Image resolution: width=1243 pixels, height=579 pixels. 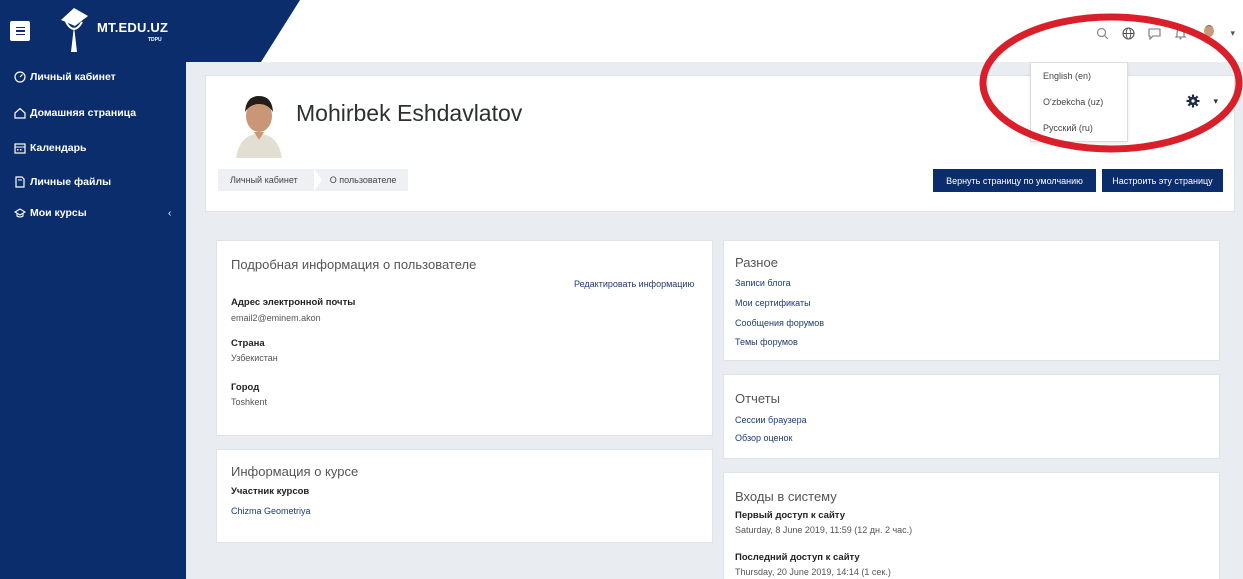 What do you see at coordinates (132, 27) in the screenshot?
I see `brand-name: MT.EDU.UZ` at bounding box center [132, 27].